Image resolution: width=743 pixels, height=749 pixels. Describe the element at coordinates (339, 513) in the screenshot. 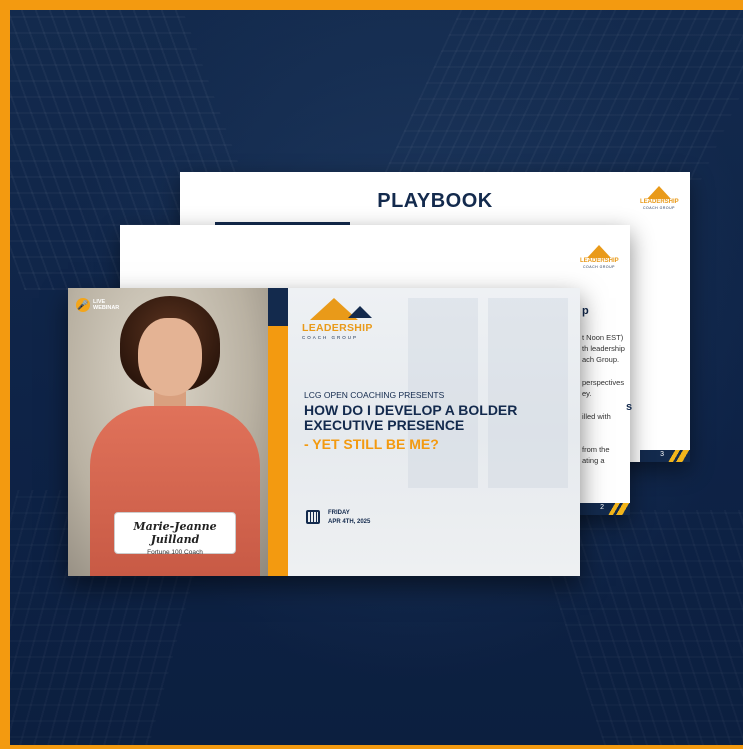

I see `event-day: FRIDAY` at that location.